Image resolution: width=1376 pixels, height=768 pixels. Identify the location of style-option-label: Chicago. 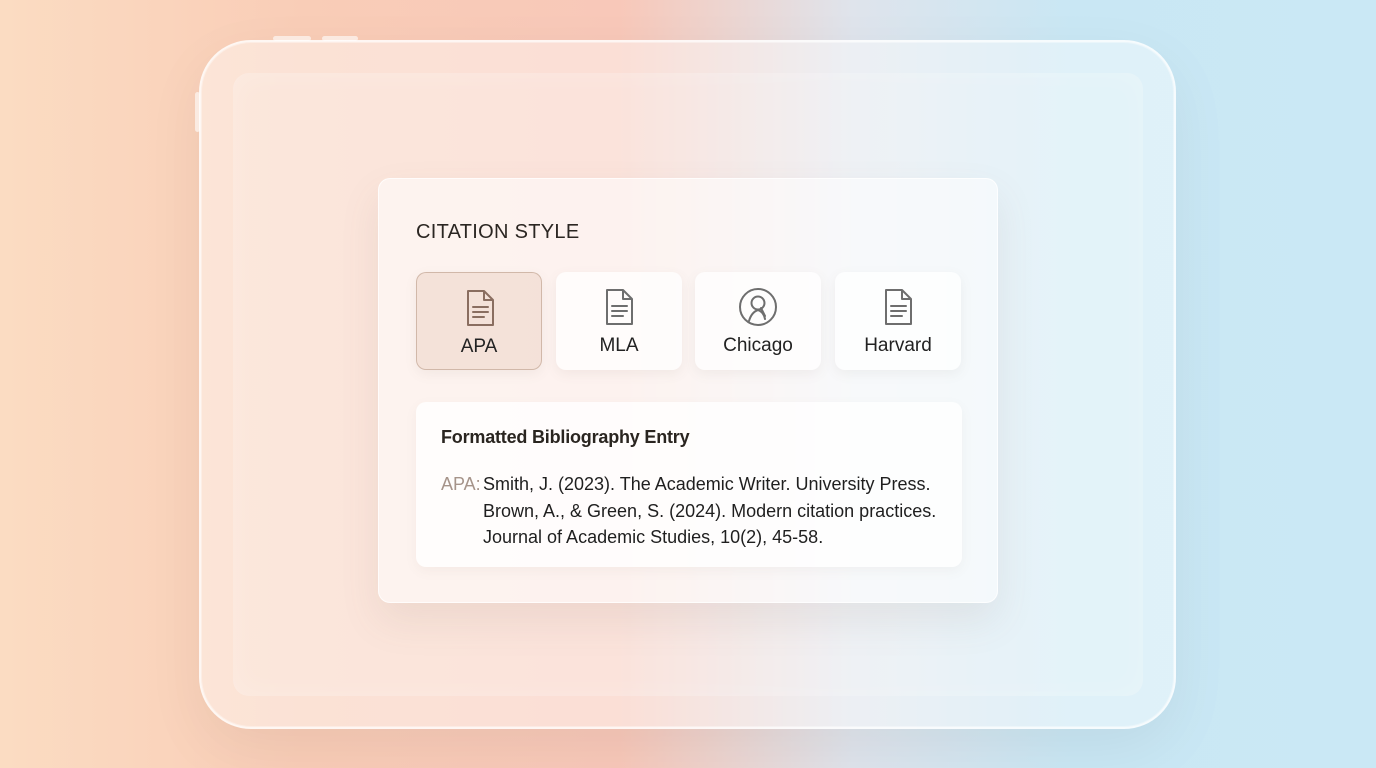
(758, 345).